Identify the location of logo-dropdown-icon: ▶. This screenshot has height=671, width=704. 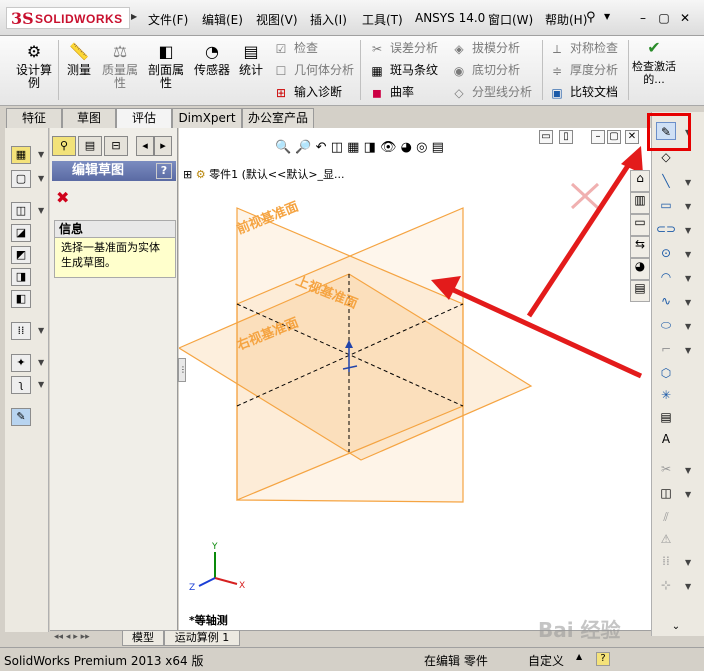
(134, 16).